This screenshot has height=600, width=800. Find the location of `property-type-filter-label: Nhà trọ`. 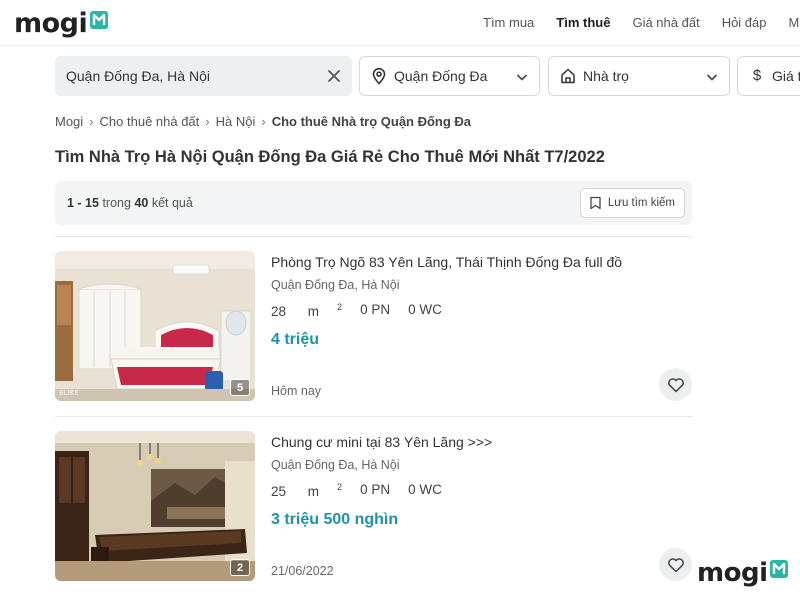

property-type-filter-label: Nhà trọ is located at coordinates (606, 76).